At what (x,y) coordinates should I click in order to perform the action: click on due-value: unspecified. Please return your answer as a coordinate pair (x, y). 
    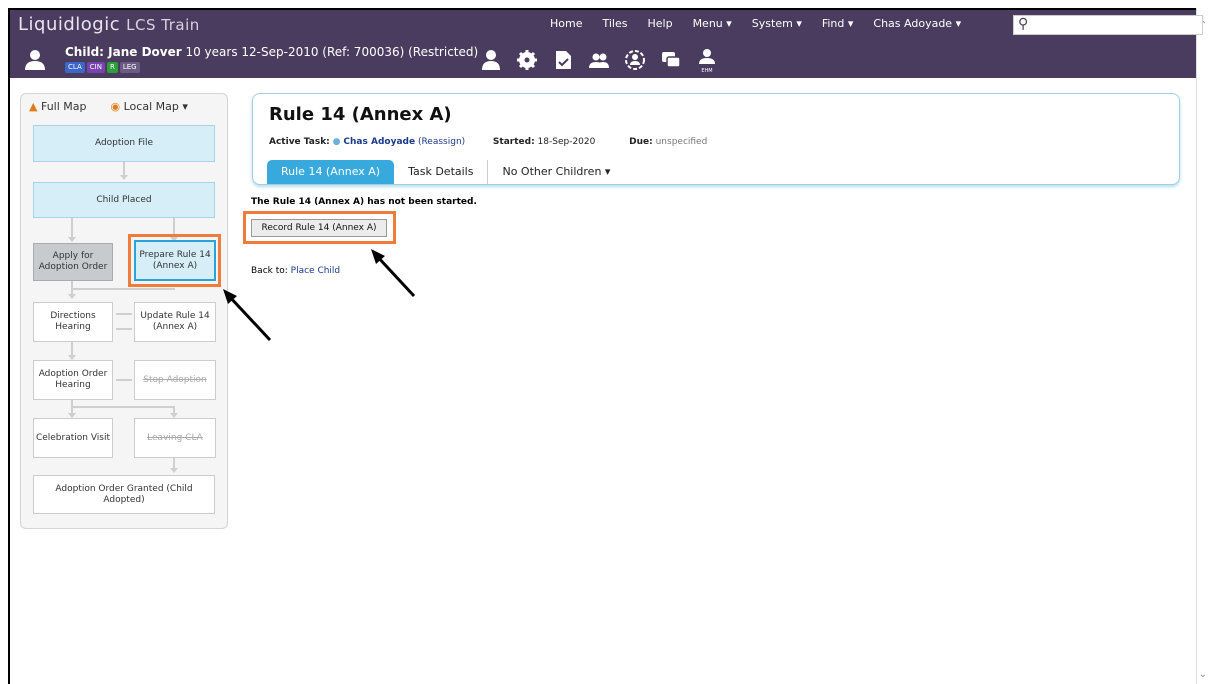
    Looking at the image, I should click on (681, 142).